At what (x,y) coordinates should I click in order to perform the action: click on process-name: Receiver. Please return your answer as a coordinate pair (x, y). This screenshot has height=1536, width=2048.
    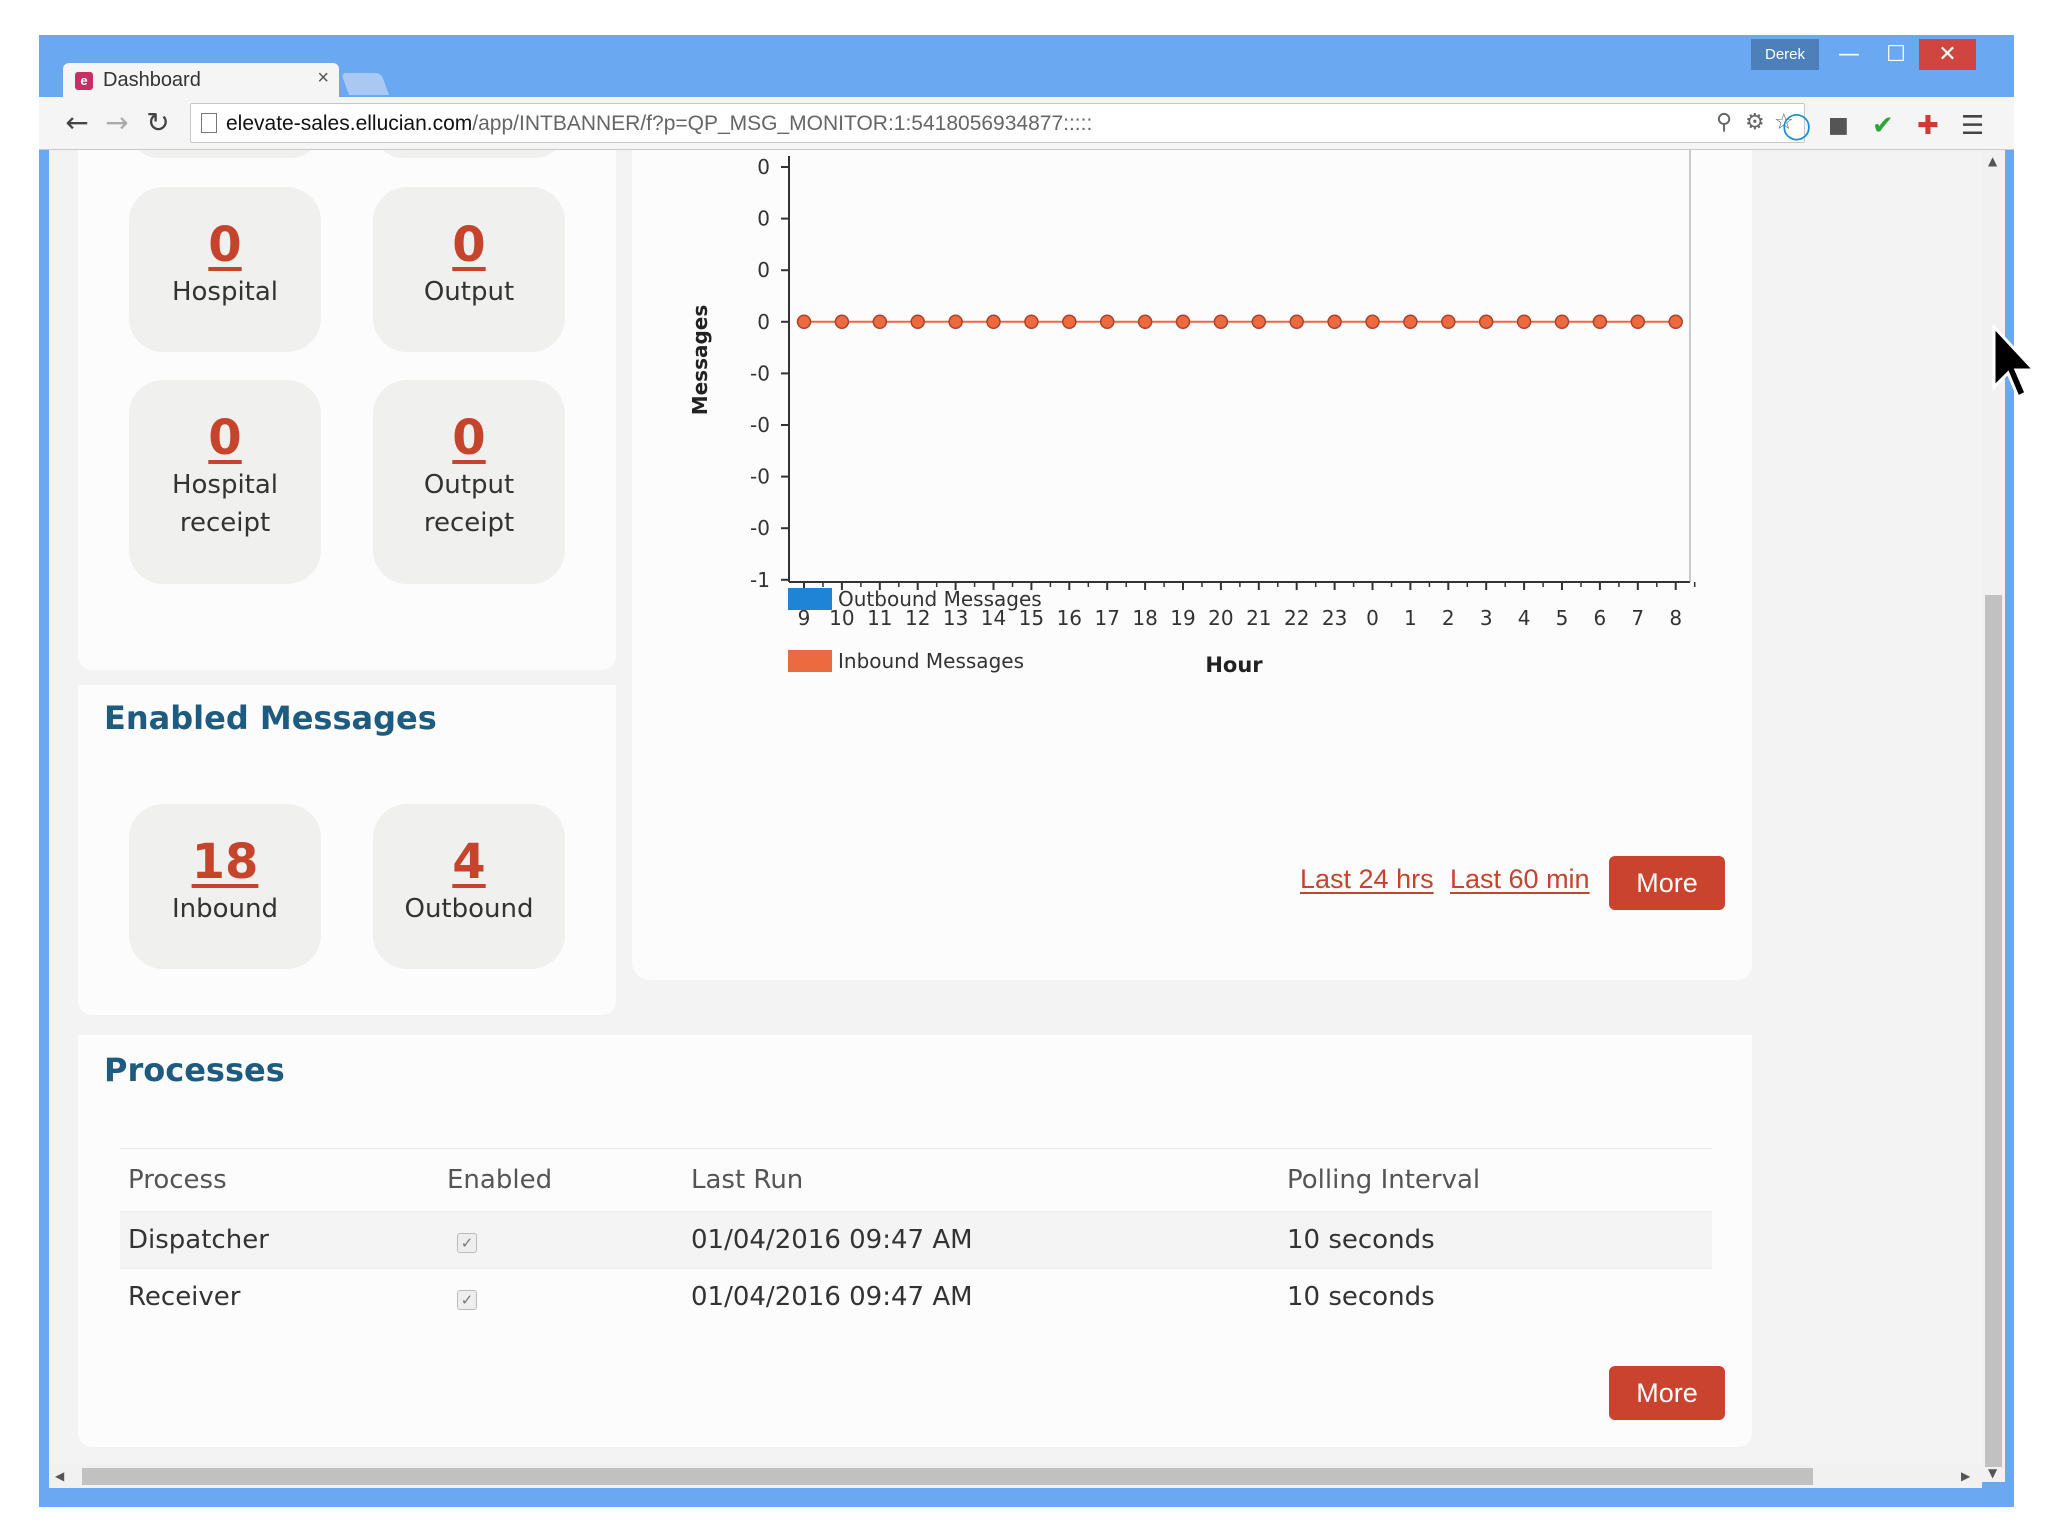
    Looking at the image, I should click on (279, 1296).